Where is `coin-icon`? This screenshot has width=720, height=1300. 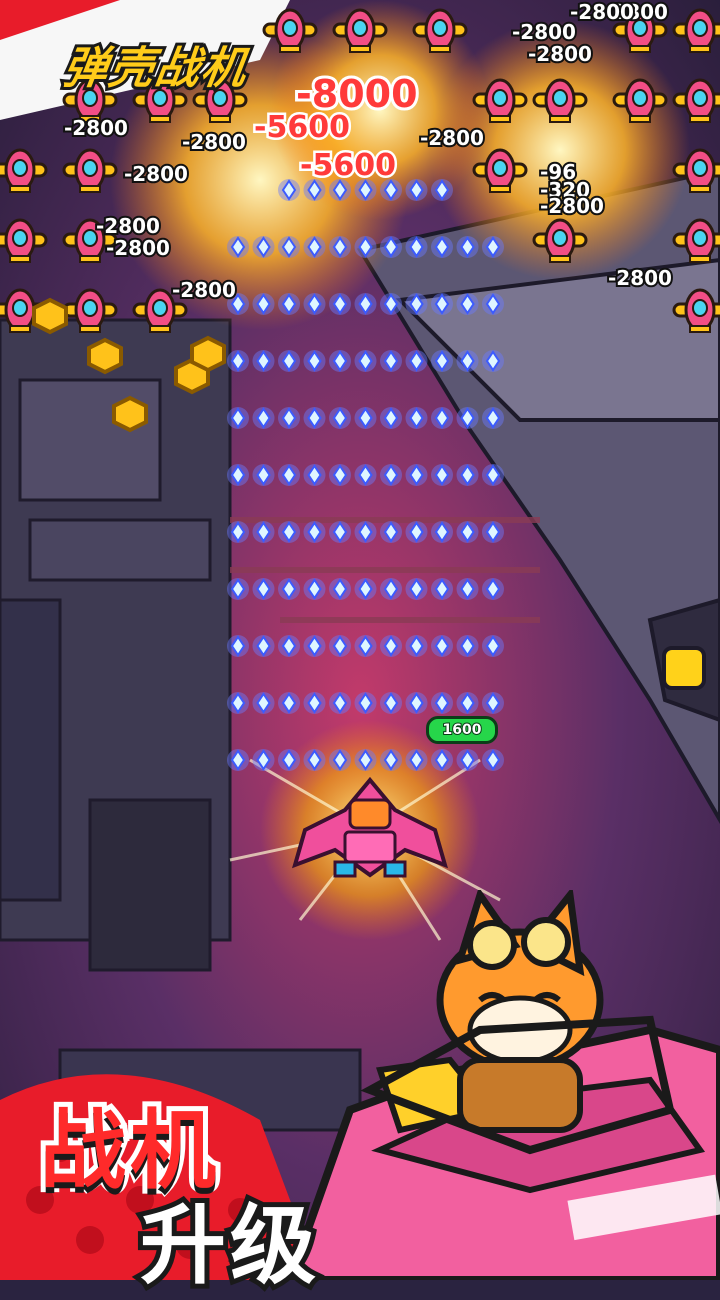 coin-icon is located at coordinates (129, 365).